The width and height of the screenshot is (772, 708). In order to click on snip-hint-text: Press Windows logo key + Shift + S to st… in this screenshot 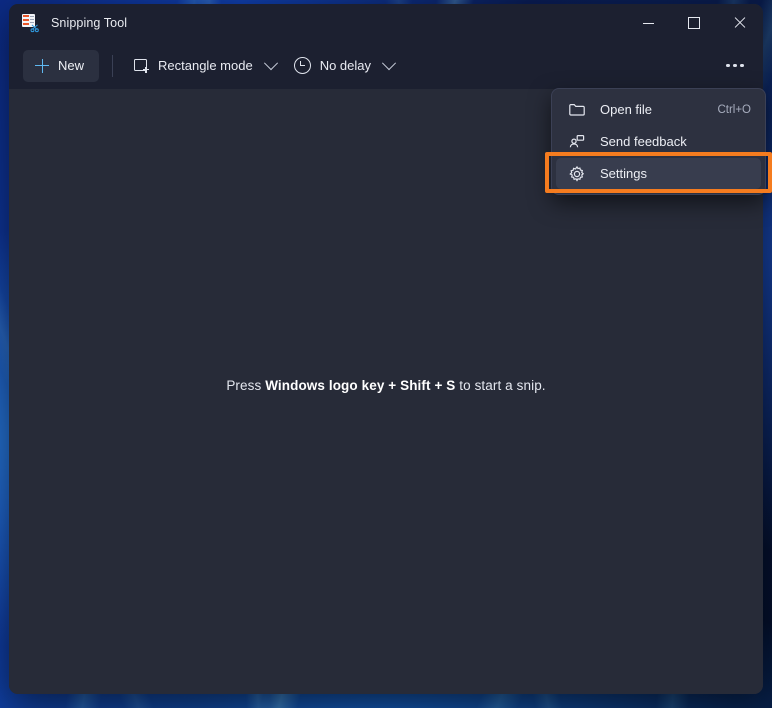, I will do `click(385, 385)`.